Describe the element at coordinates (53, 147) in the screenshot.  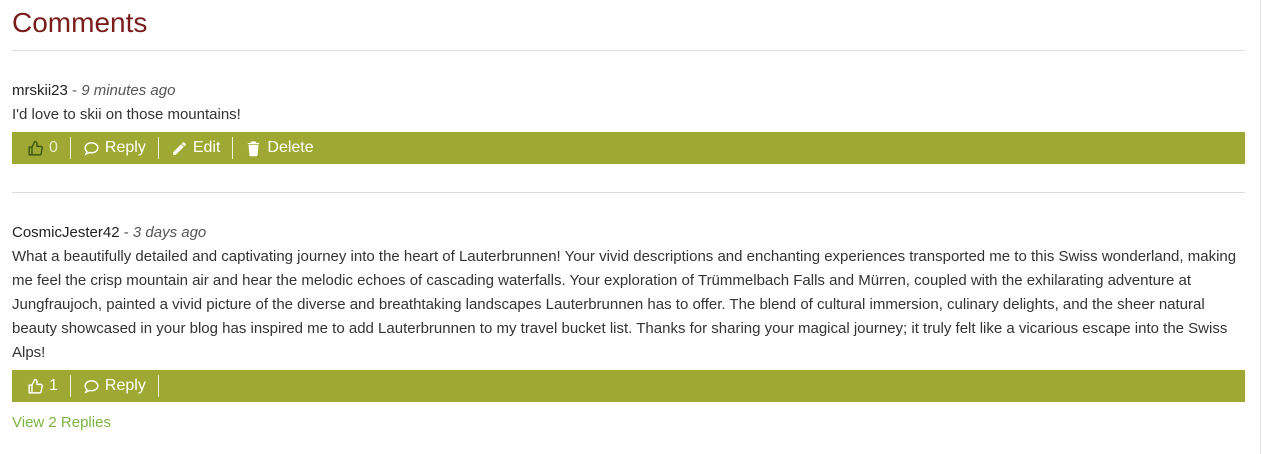
I see `like-count: 0` at that location.